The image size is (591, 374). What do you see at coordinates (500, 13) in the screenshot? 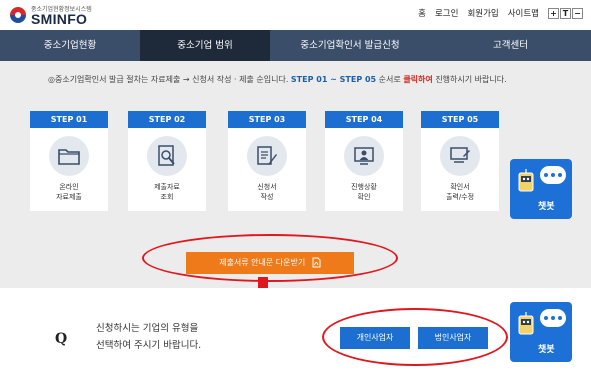
I see `utility-links: 홈 로그인 회원가입 사이트맵 + T −` at bounding box center [500, 13].